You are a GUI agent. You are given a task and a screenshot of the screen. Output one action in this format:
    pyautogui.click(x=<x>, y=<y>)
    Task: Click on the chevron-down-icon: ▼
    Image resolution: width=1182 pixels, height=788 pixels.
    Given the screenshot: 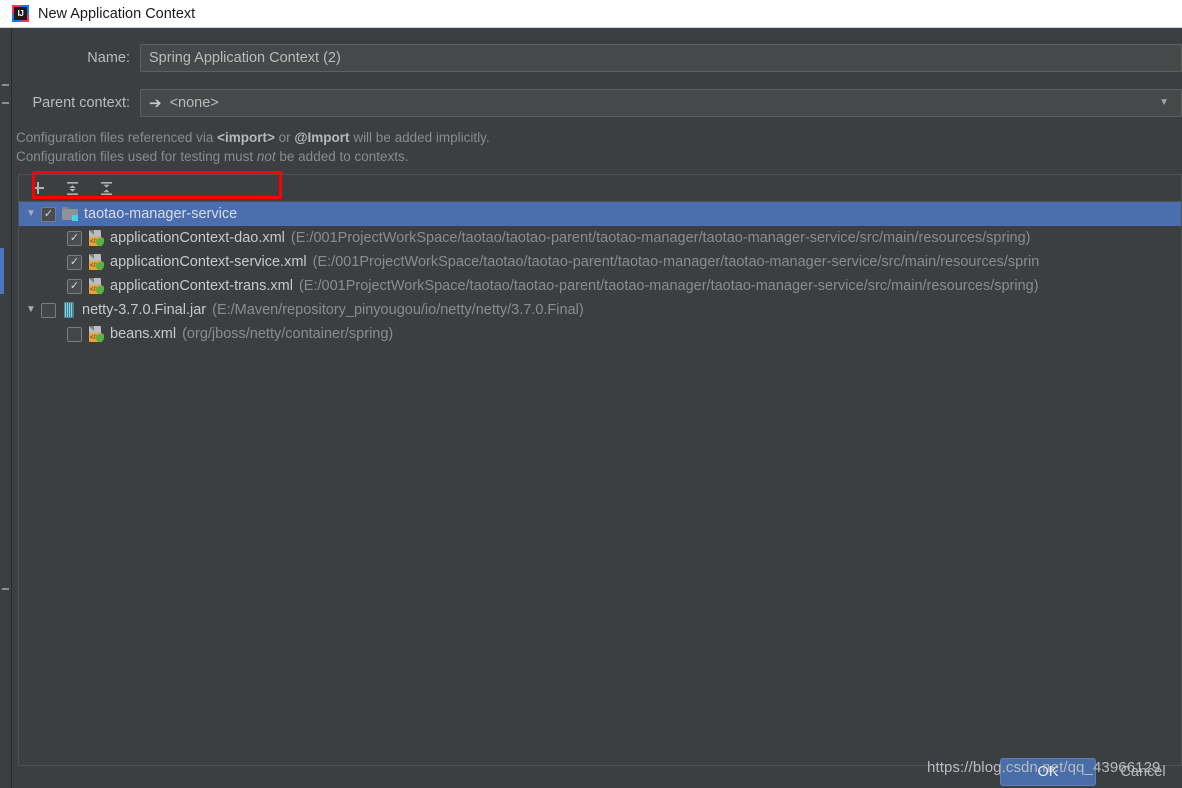 What is the action you would take?
    pyautogui.click(x=1164, y=103)
    